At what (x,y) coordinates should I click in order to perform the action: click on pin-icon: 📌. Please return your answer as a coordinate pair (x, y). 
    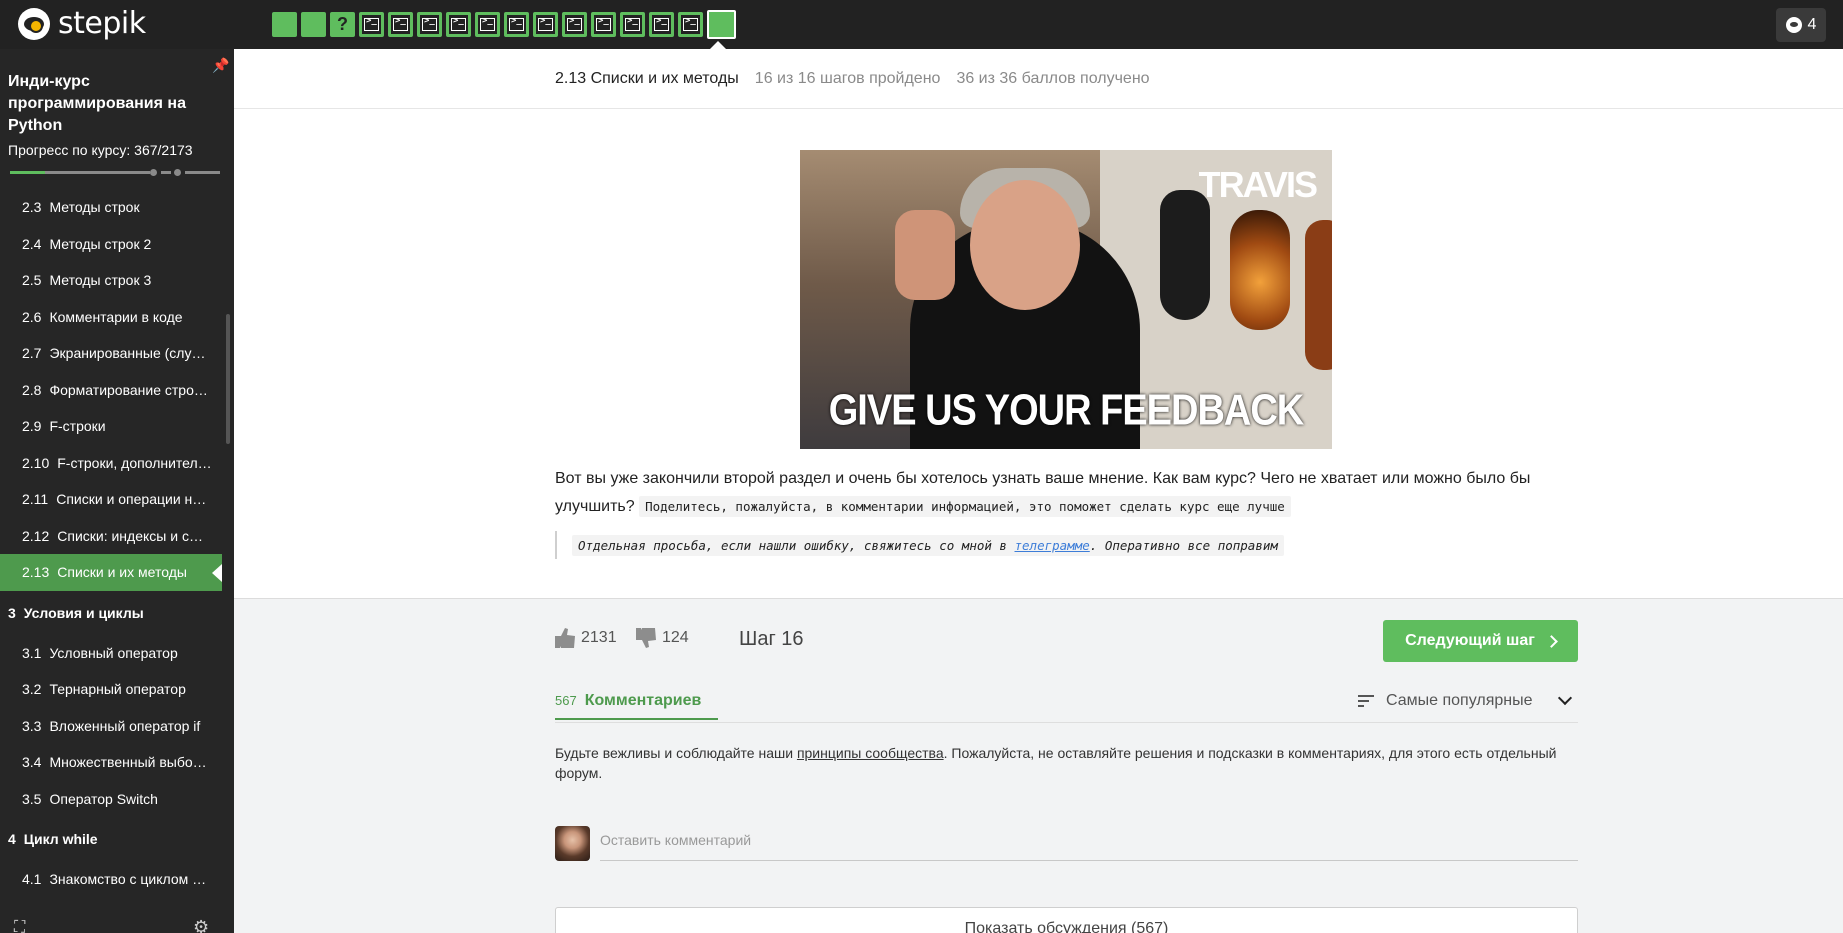
    Looking at the image, I should click on (220, 65).